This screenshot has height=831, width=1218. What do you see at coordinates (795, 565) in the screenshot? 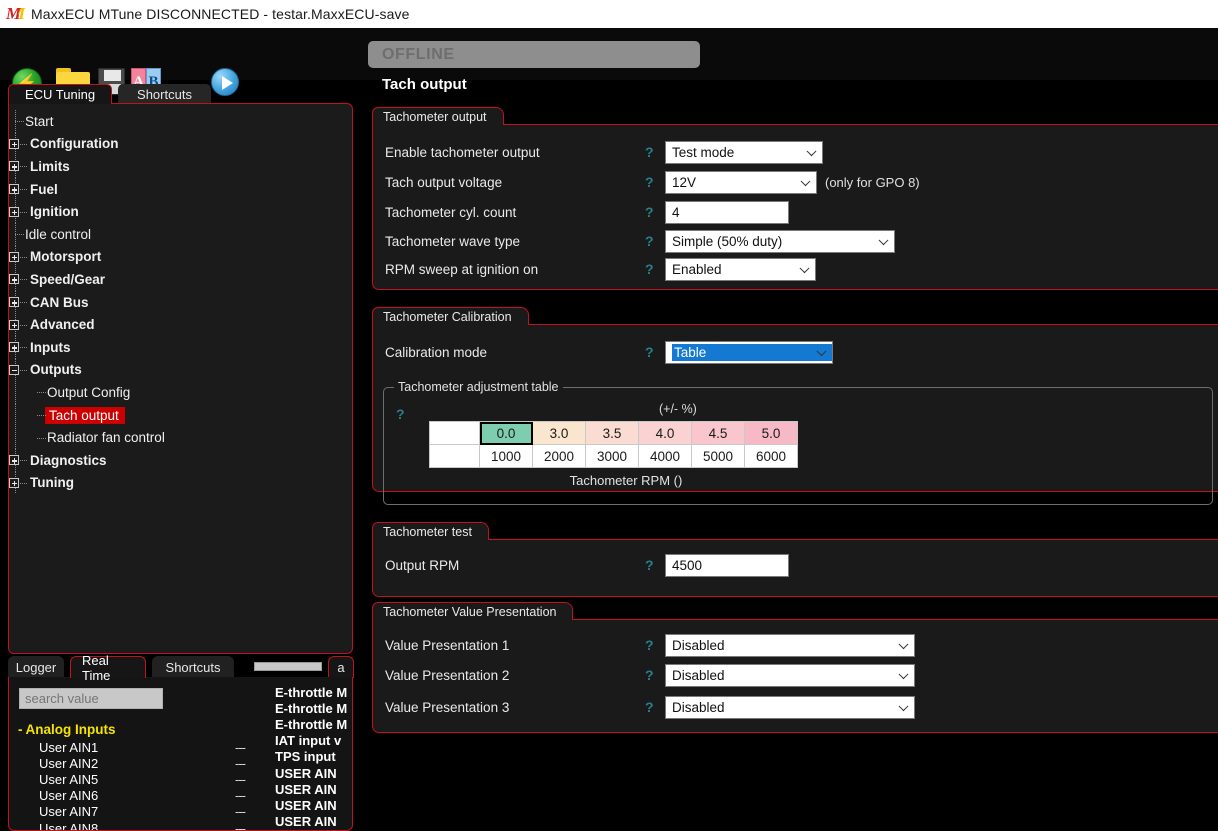
I see `row-output-rpm: Output RPM ? 4500` at bounding box center [795, 565].